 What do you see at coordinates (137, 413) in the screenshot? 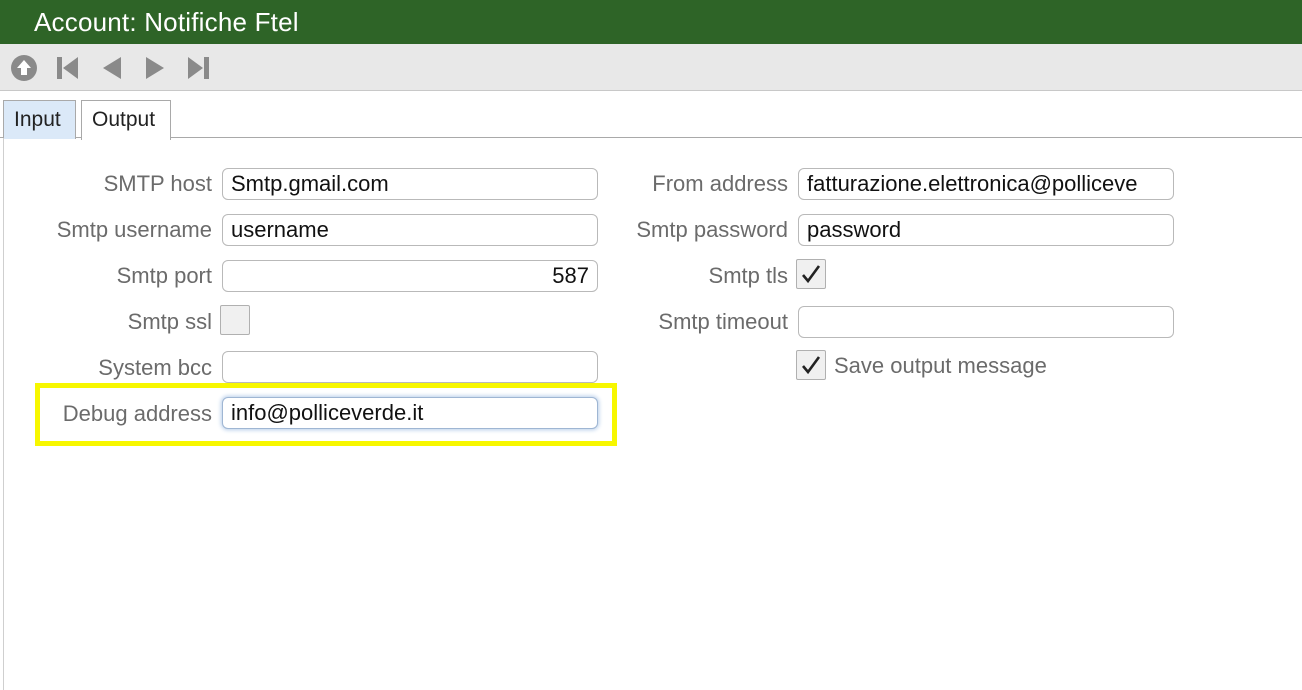
I see `debug-address-label: Debug address` at bounding box center [137, 413].